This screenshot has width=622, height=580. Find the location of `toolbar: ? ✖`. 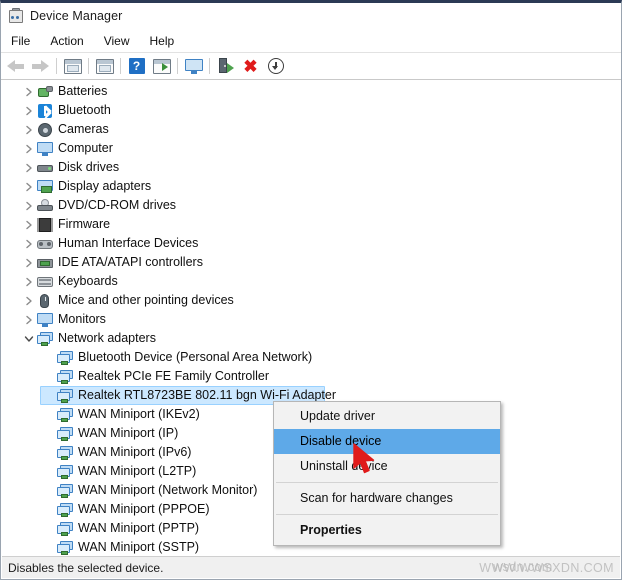

toolbar: ? ✖ is located at coordinates (311, 66).